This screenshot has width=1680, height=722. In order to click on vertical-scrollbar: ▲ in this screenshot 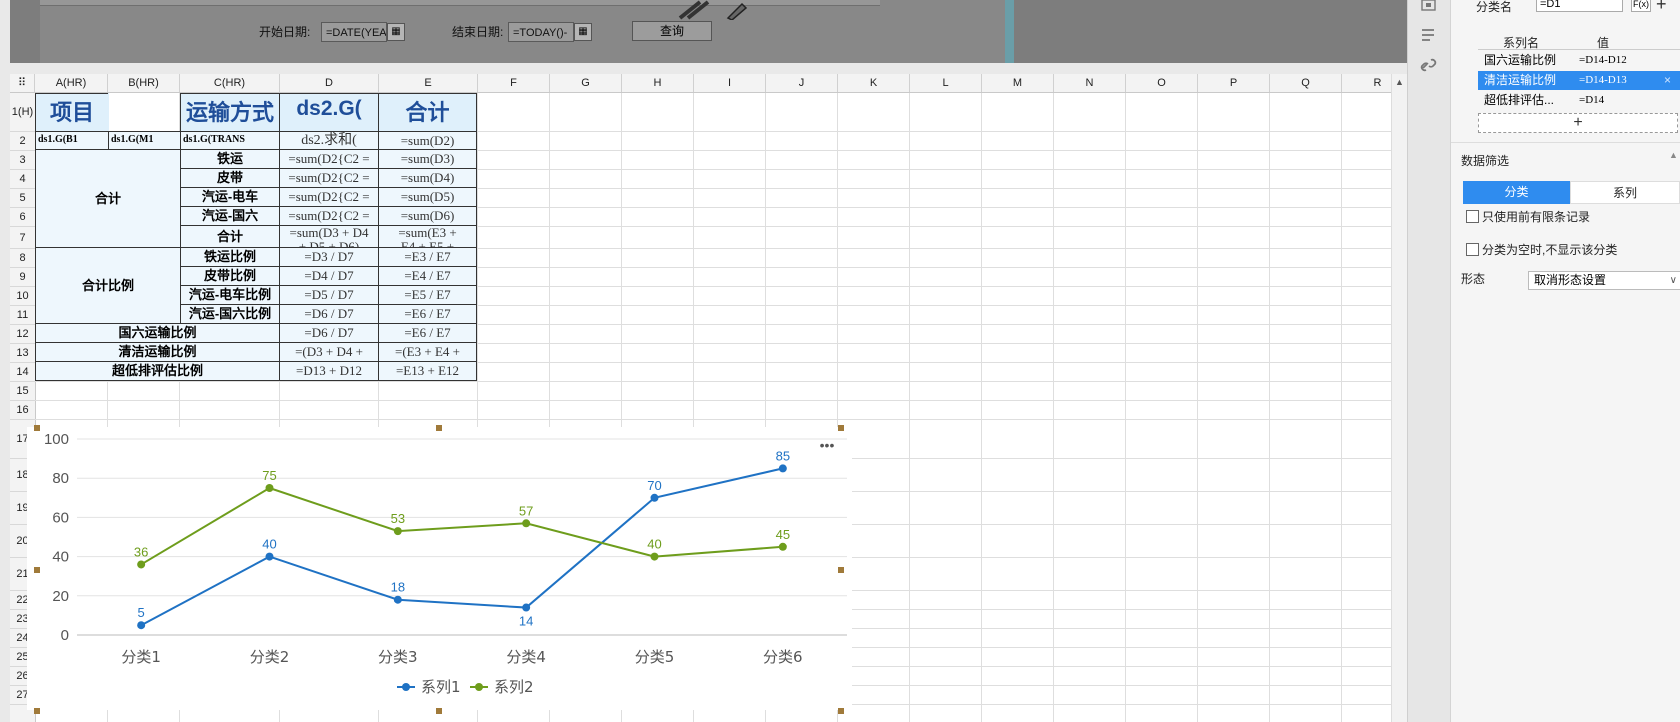, I will do `click(1399, 398)`.